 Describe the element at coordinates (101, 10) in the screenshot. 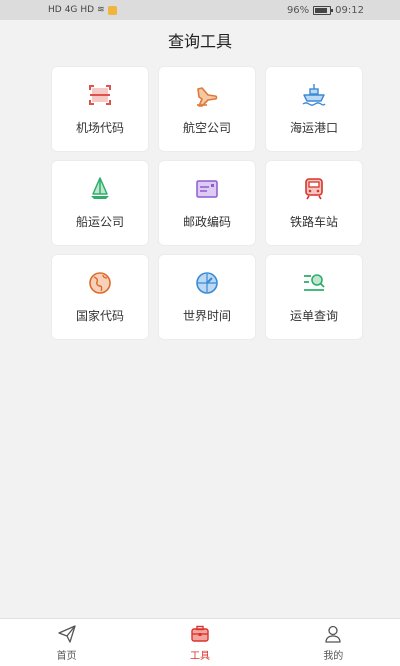

I see `wifi-icon: ≋` at that location.